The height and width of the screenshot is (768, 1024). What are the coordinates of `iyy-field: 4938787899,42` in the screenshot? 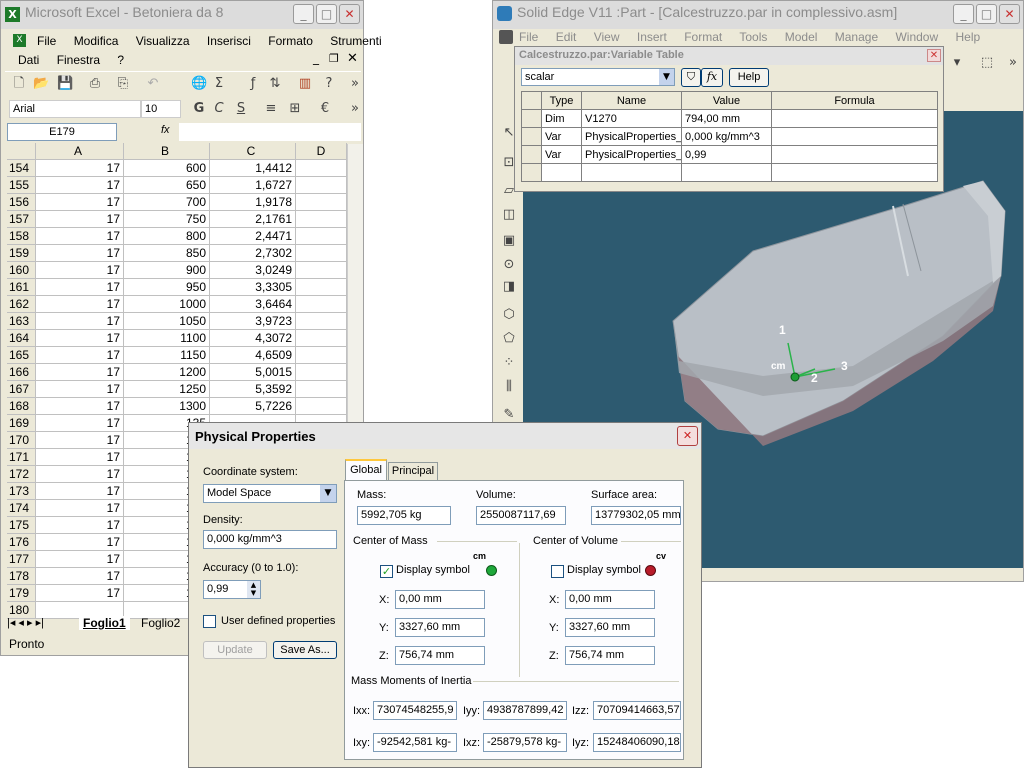 It's located at (525, 710).